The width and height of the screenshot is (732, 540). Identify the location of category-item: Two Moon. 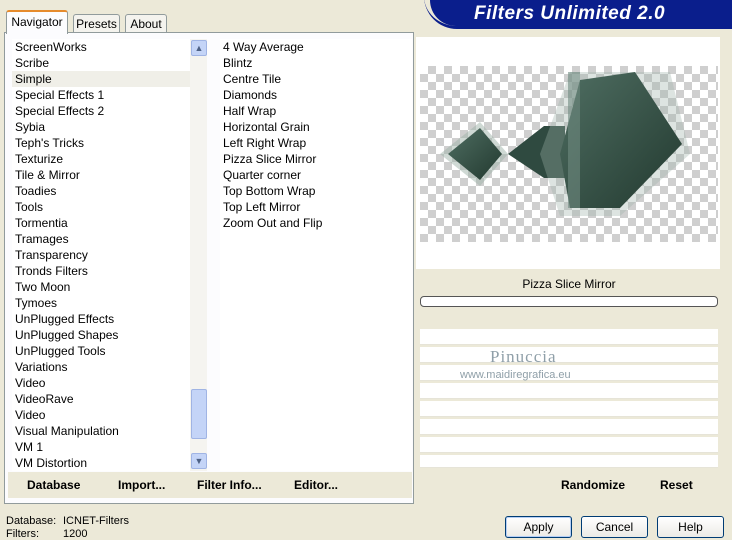
(101, 287).